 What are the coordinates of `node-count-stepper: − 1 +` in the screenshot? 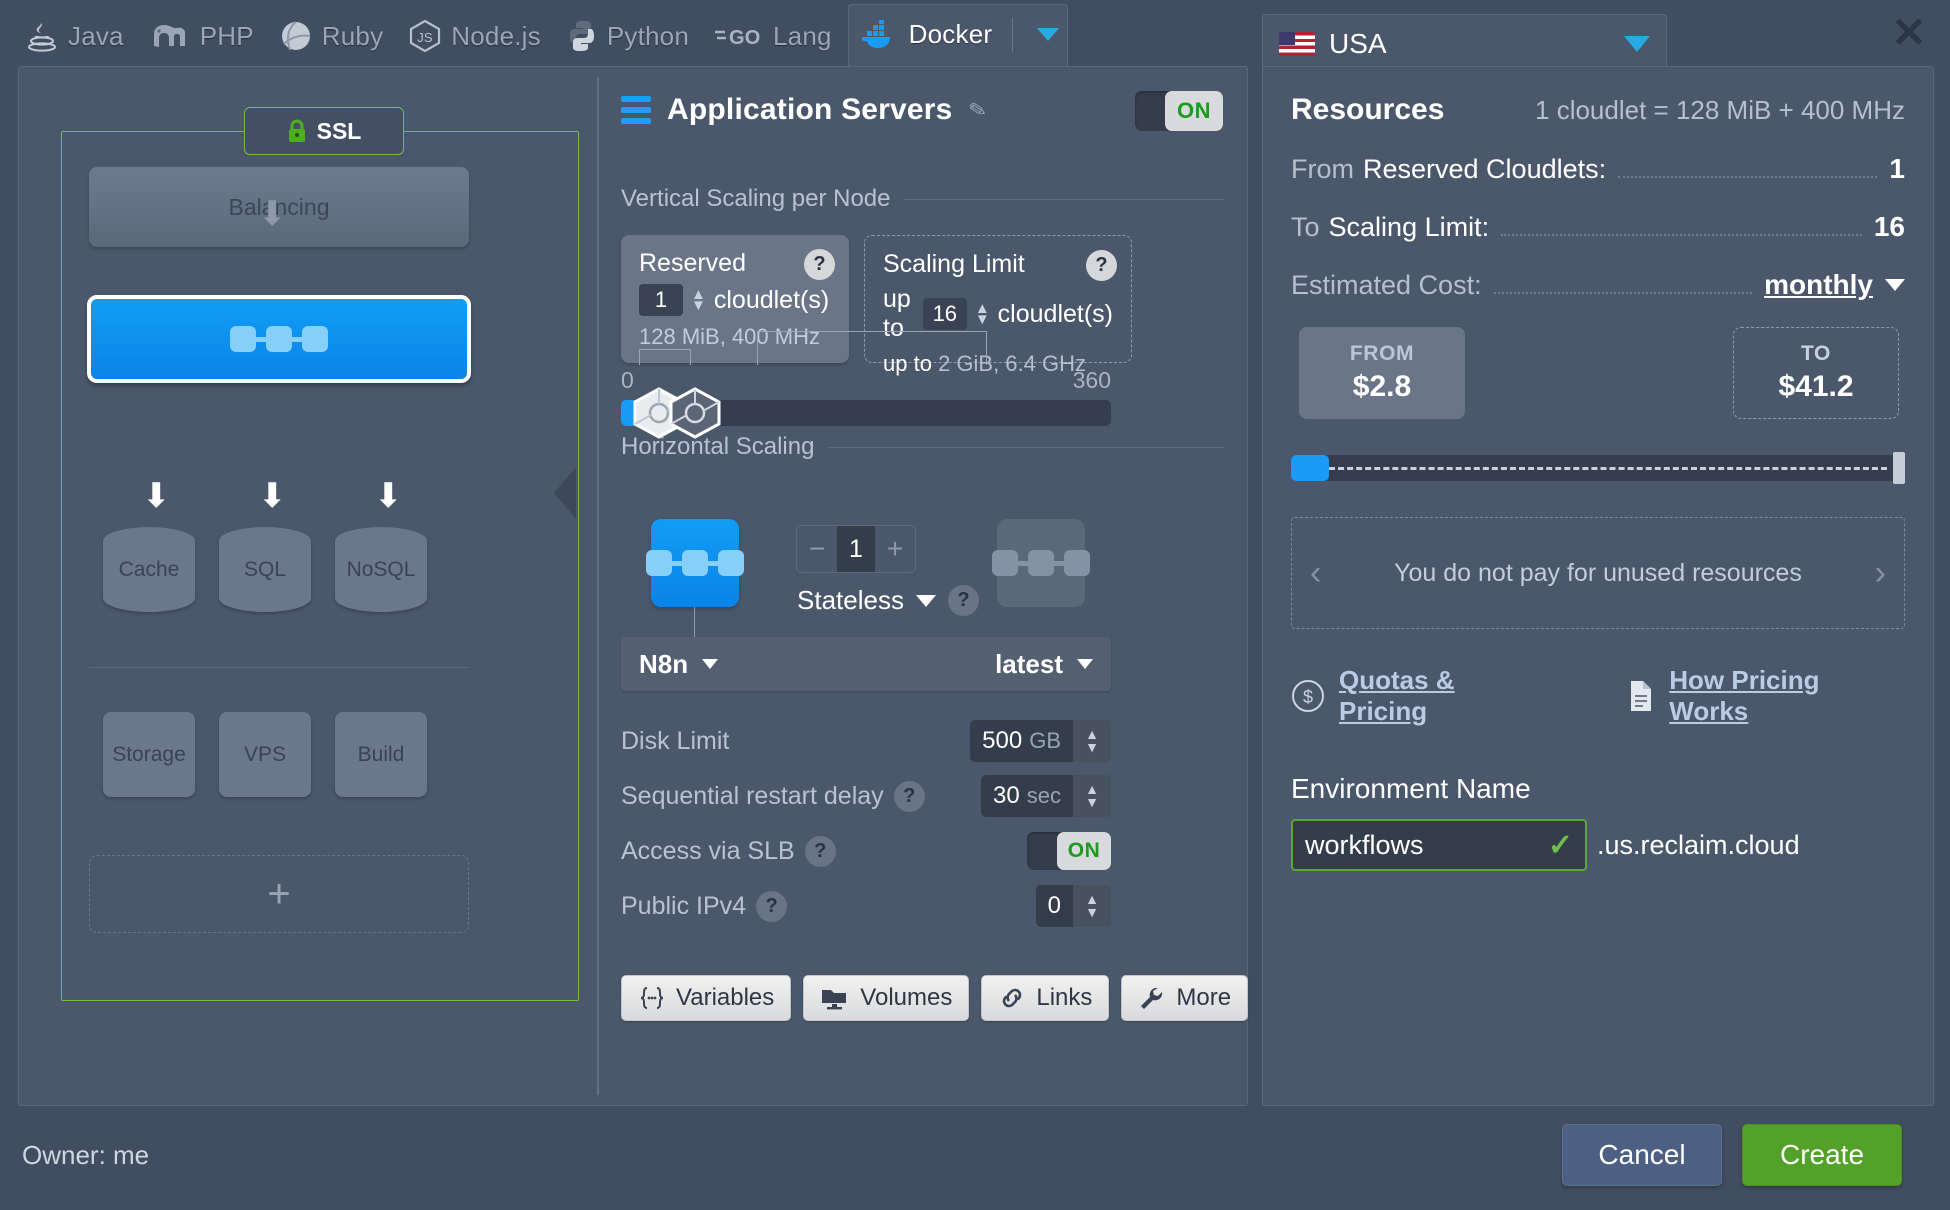 It's located at (856, 549).